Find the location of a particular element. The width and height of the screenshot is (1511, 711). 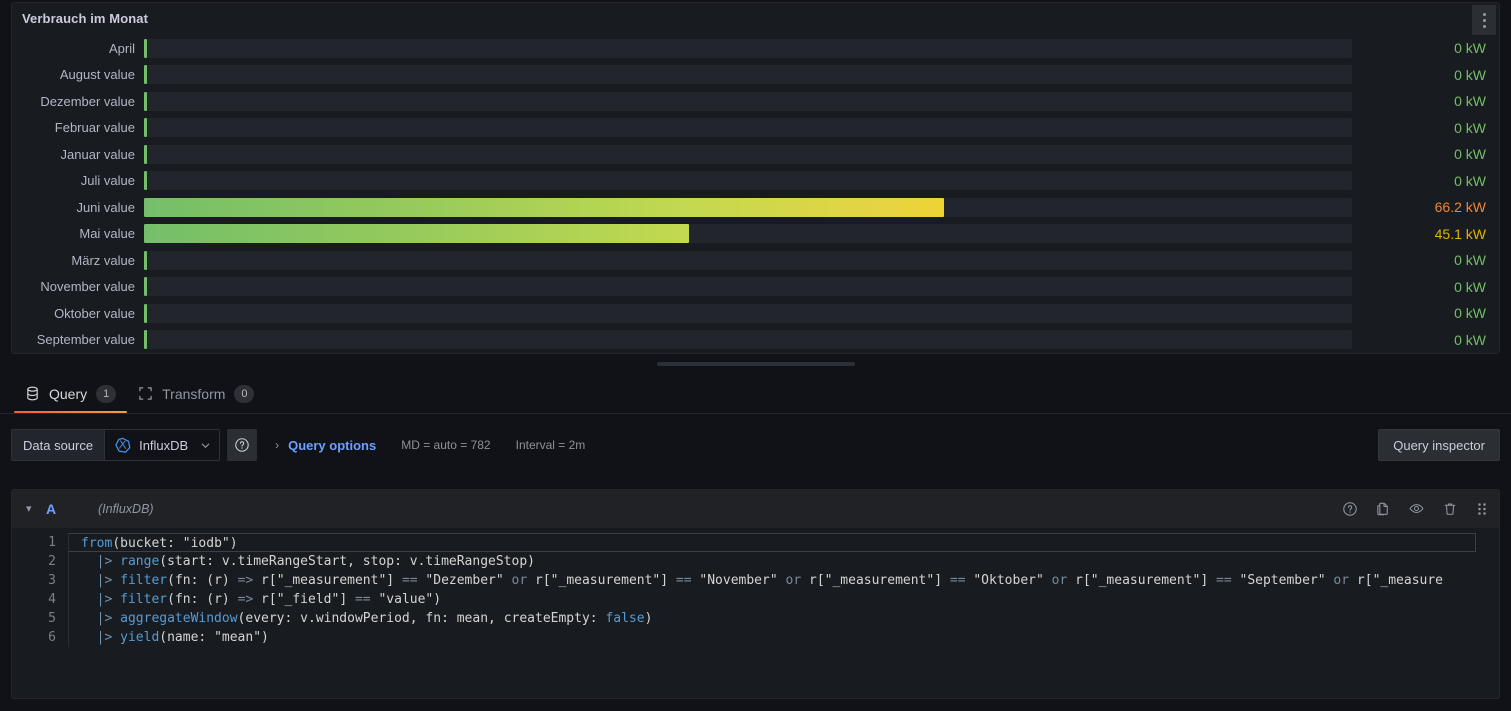

bar-gauge-row: November value 0 kW is located at coordinates (755, 287).